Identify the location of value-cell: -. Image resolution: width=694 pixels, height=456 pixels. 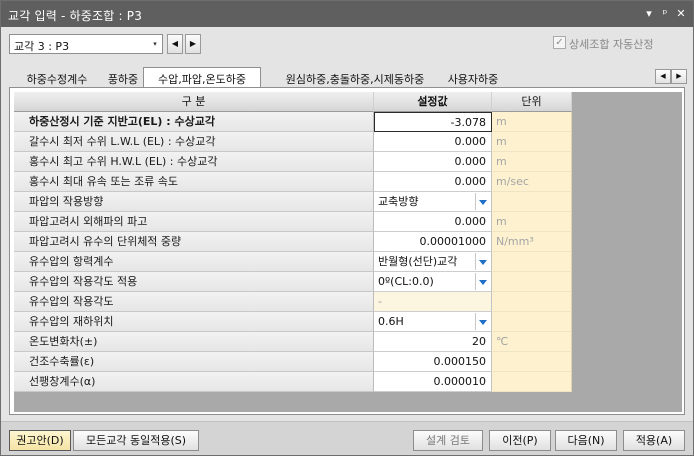
(433, 302).